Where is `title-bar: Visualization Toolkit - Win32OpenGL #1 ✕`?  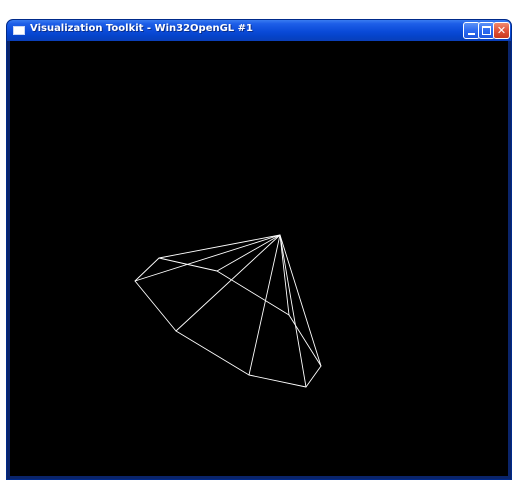
title-bar: Visualization Toolkit - Win32OpenGL #1 ✕ is located at coordinates (259, 30).